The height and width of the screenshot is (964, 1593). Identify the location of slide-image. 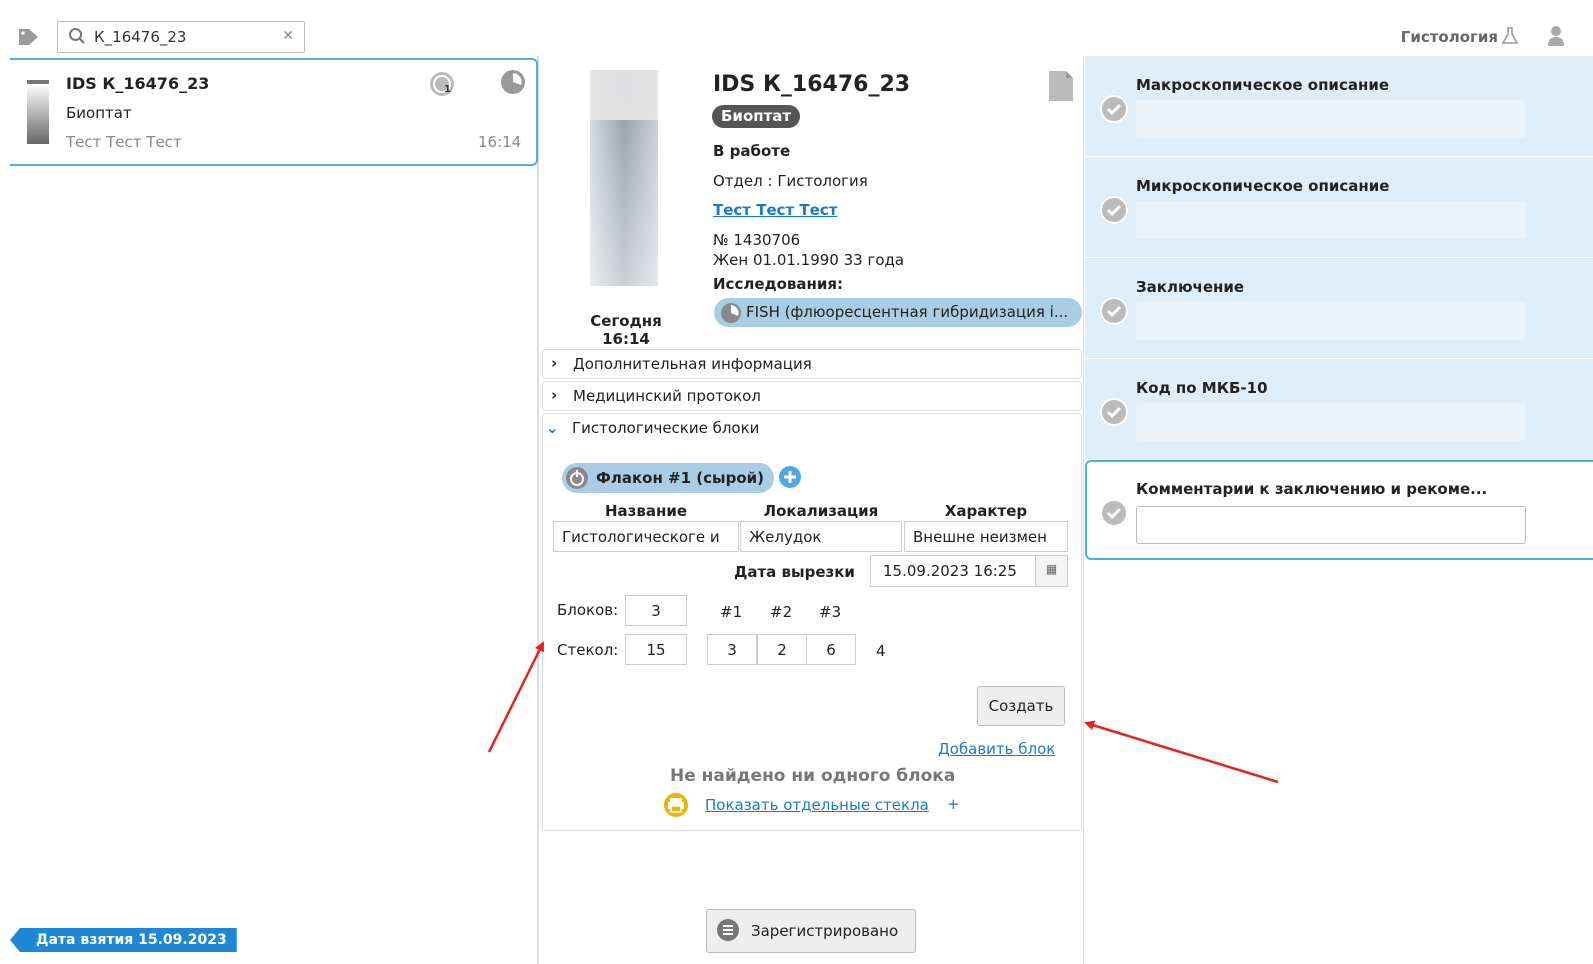
(624, 178).